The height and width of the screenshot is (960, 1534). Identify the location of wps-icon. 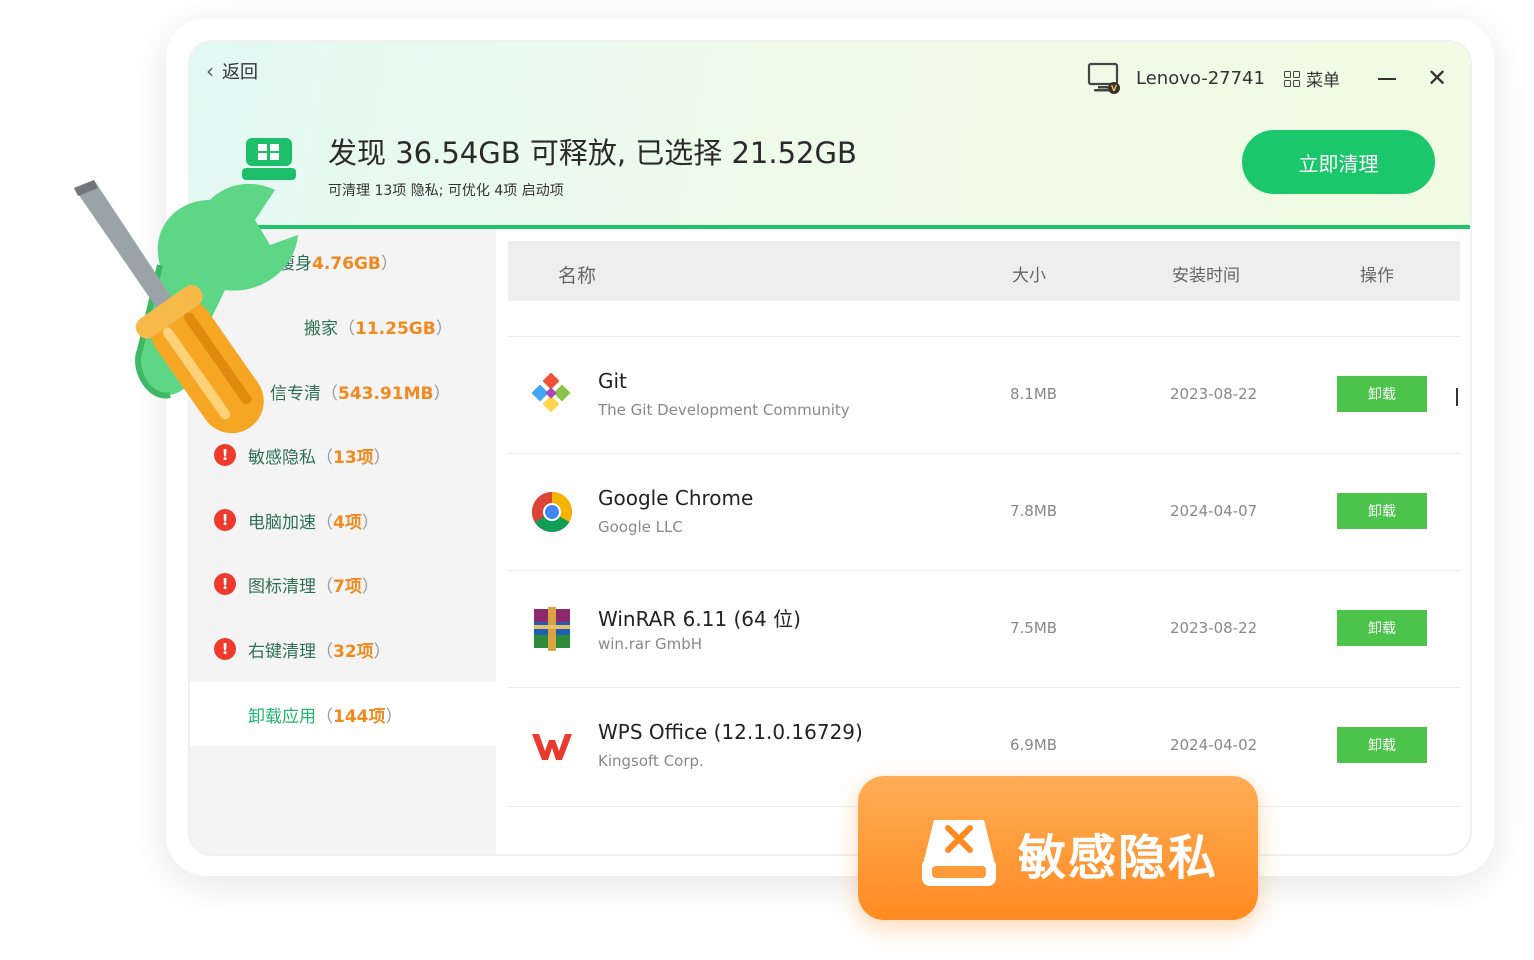
(552, 747).